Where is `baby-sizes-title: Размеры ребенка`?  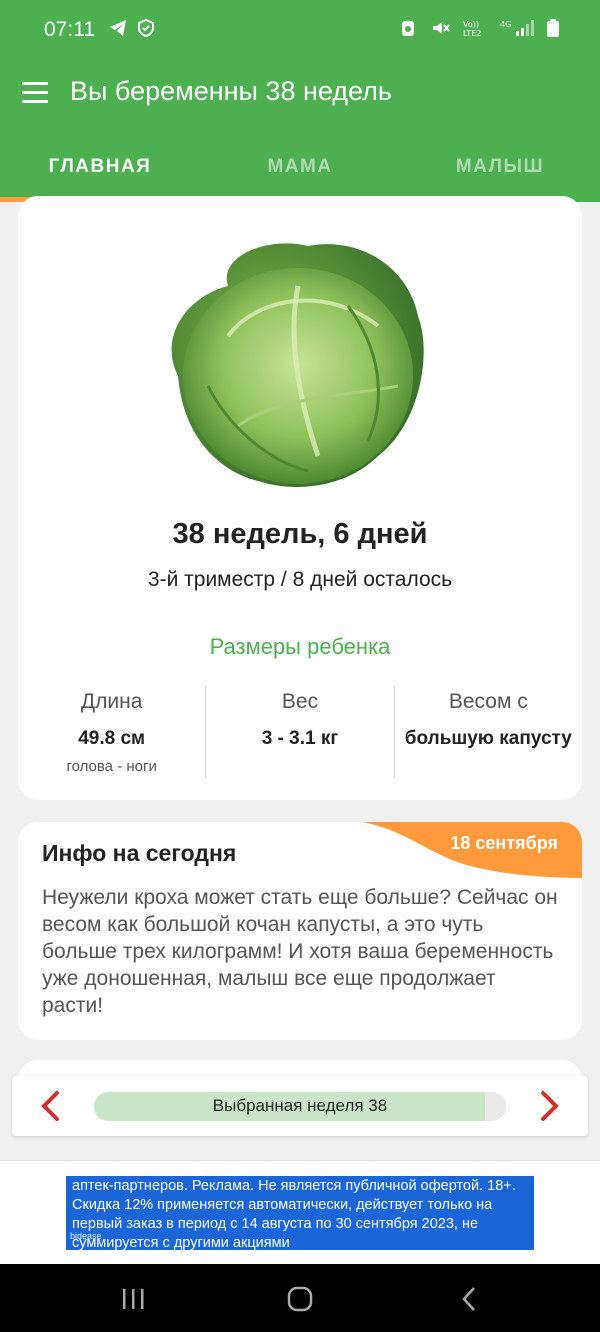 baby-sizes-title: Размеры ребенка is located at coordinates (300, 646).